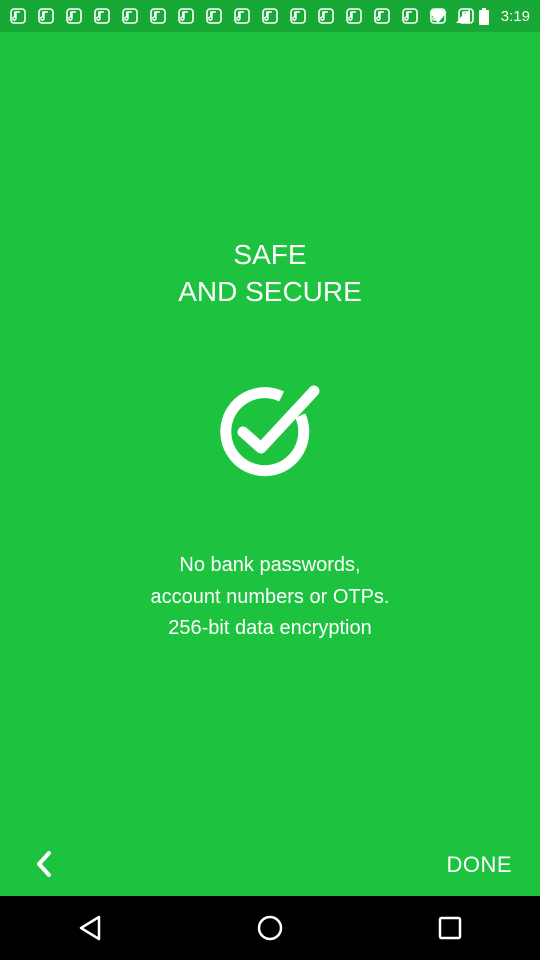 The height and width of the screenshot is (960, 540). I want to click on notification-icons, so click(242, 16).